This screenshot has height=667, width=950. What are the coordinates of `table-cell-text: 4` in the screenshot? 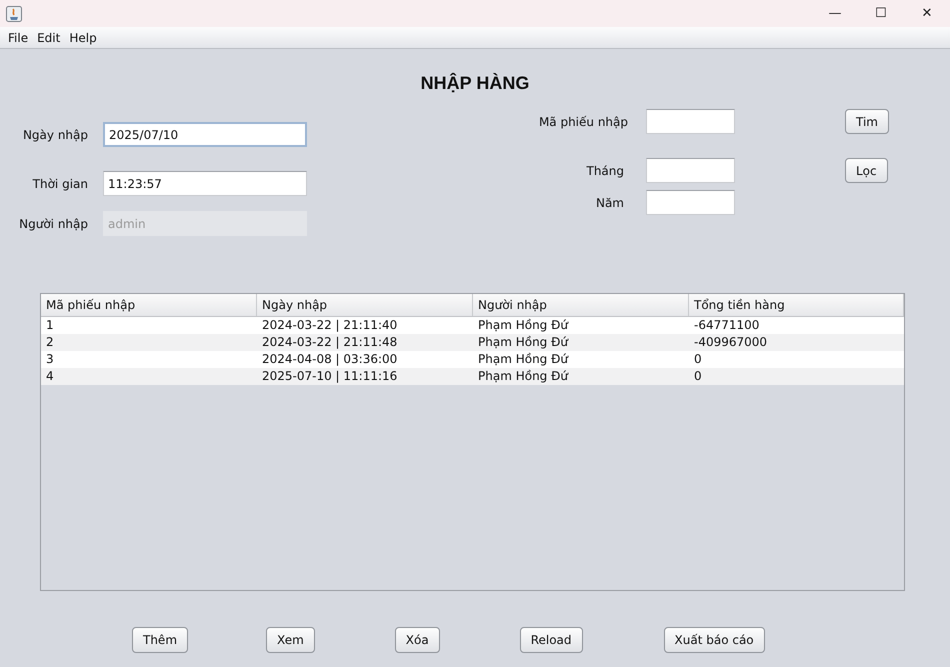 It's located at (50, 376).